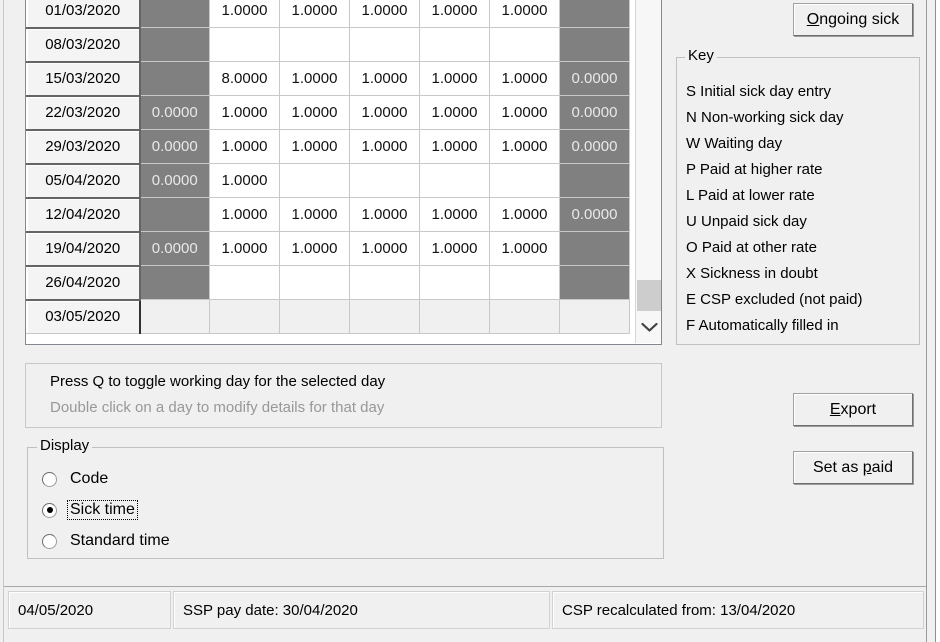  I want to click on radio-display-code: Code, so click(76, 479).